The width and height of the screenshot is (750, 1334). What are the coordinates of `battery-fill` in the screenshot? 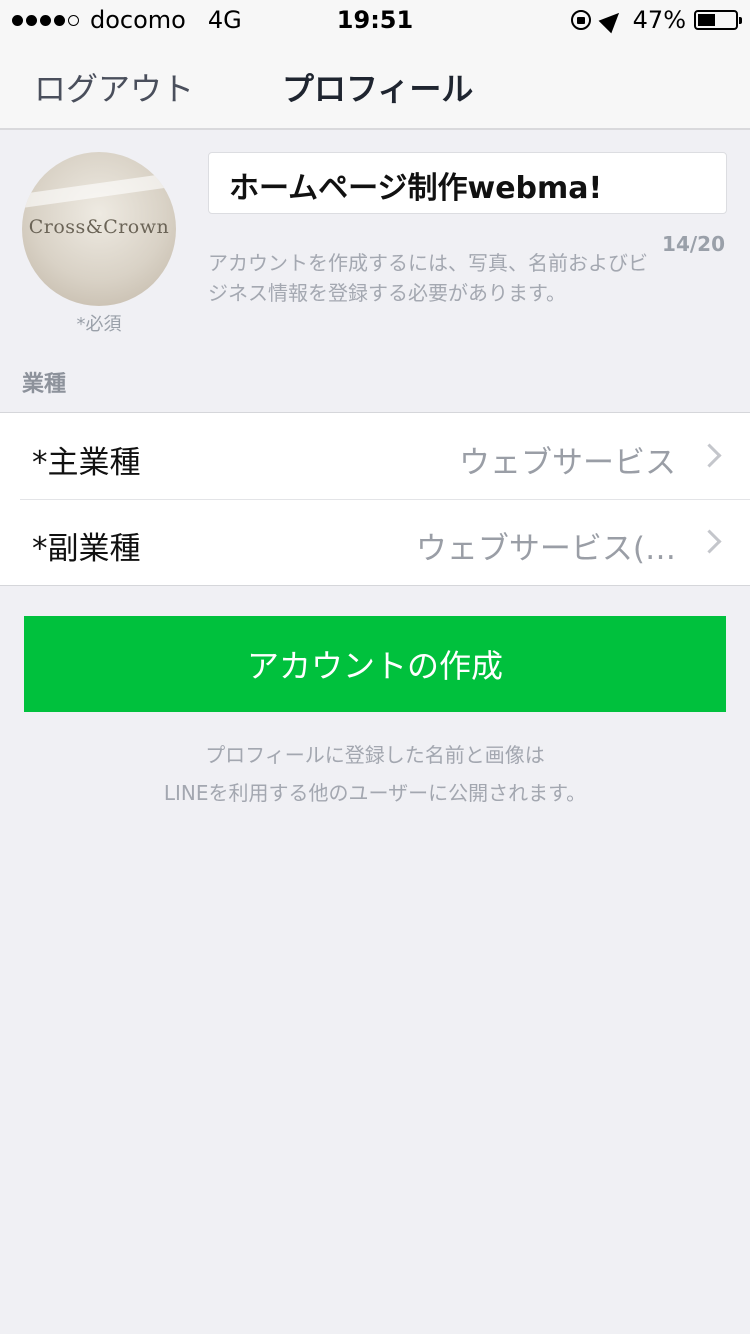 It's located at (706, 20).